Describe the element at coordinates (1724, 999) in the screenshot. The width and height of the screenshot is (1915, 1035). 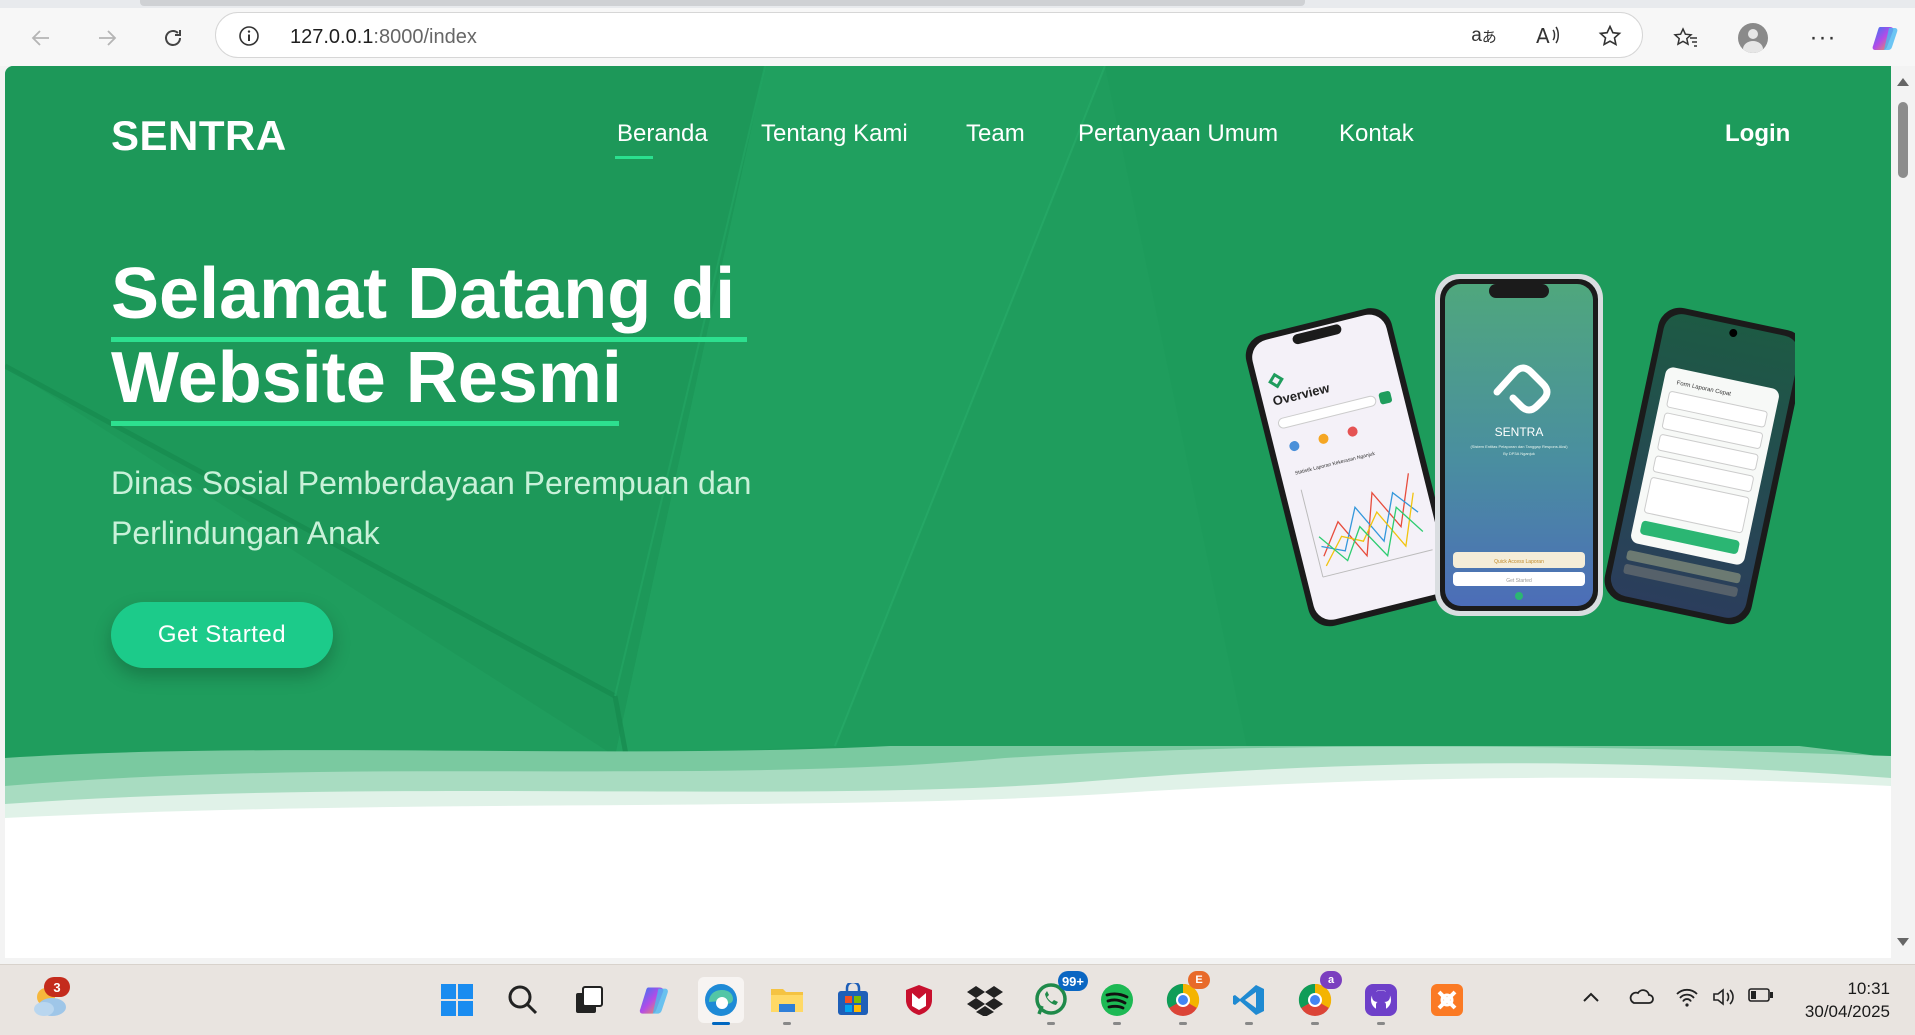
I see `volume-icon` at that location.